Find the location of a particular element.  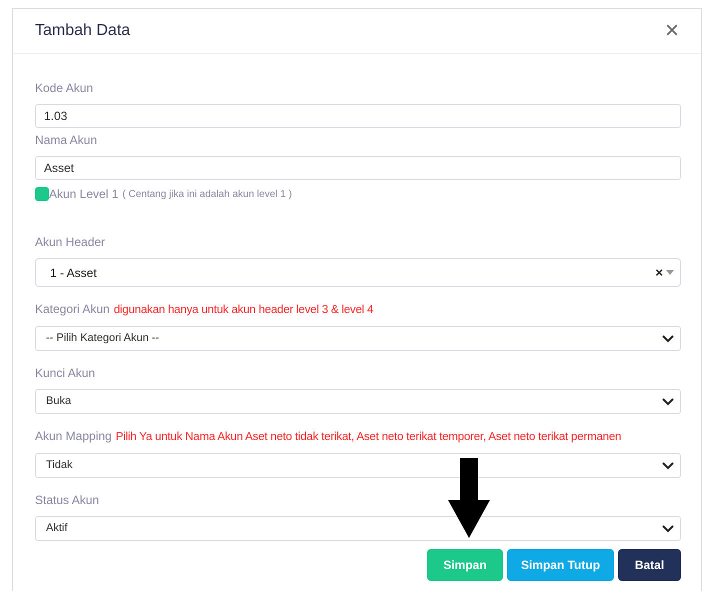

select-value: Buka is located at coordinates (59, 402).